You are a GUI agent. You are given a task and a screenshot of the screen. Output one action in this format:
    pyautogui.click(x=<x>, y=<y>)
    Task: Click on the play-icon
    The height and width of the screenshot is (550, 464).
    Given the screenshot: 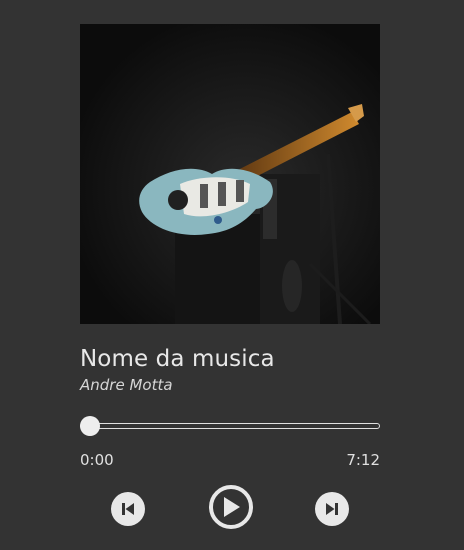 What is the action you would take?
    pyautogui.click(x=232, y=507)
    